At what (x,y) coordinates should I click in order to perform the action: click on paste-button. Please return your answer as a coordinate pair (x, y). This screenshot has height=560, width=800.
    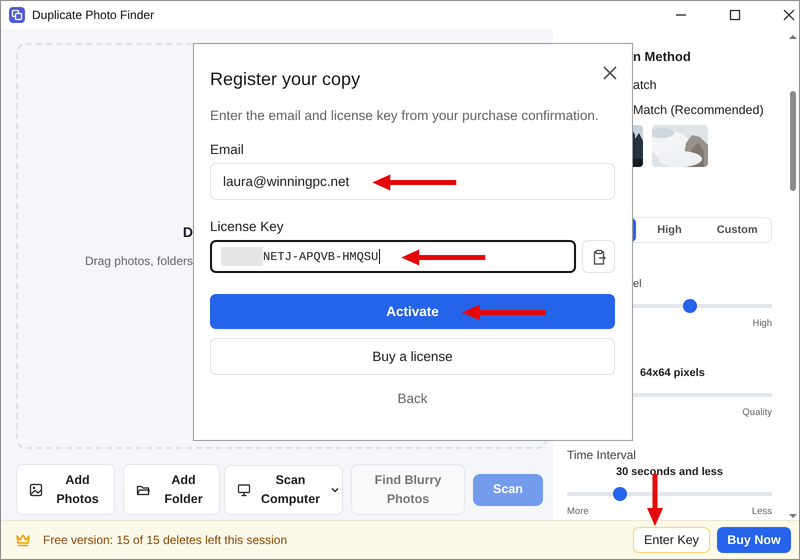
    Looking at the image, I should click on (598, 256).